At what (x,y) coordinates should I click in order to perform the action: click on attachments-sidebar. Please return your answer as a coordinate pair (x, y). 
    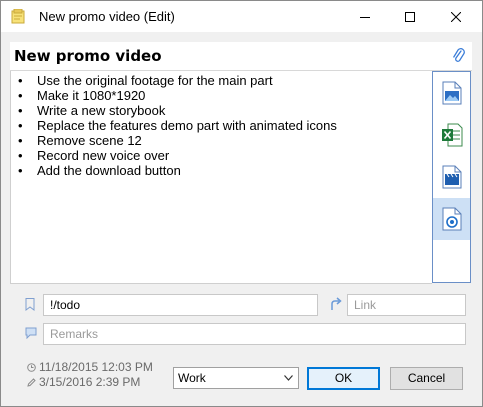
    Looking at the image, I should click on (451, 177).